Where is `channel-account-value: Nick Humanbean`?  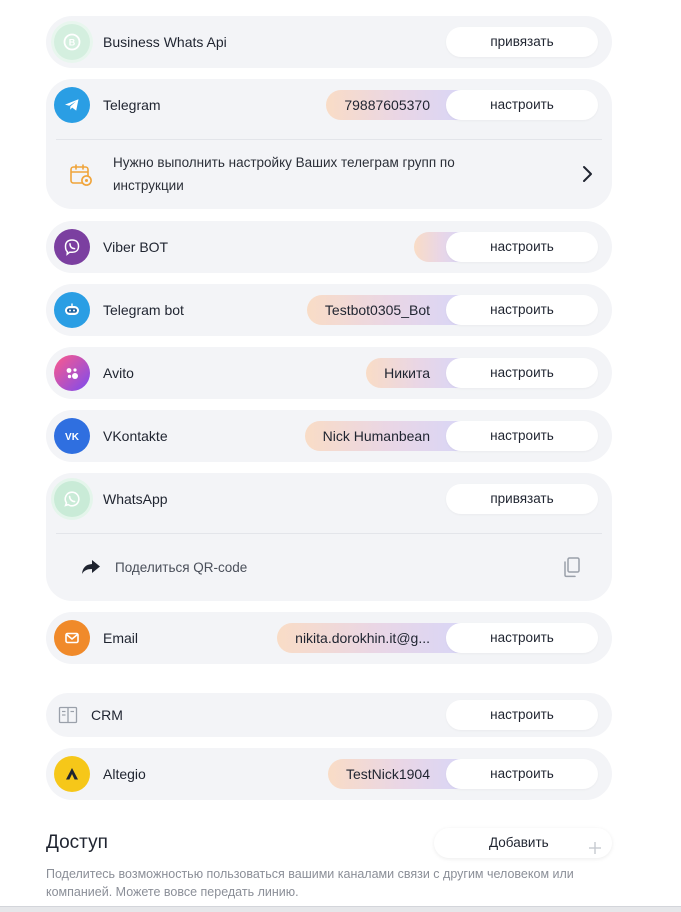
channel-account-value: Nick Humanbean is located at coordinates (383, 436).